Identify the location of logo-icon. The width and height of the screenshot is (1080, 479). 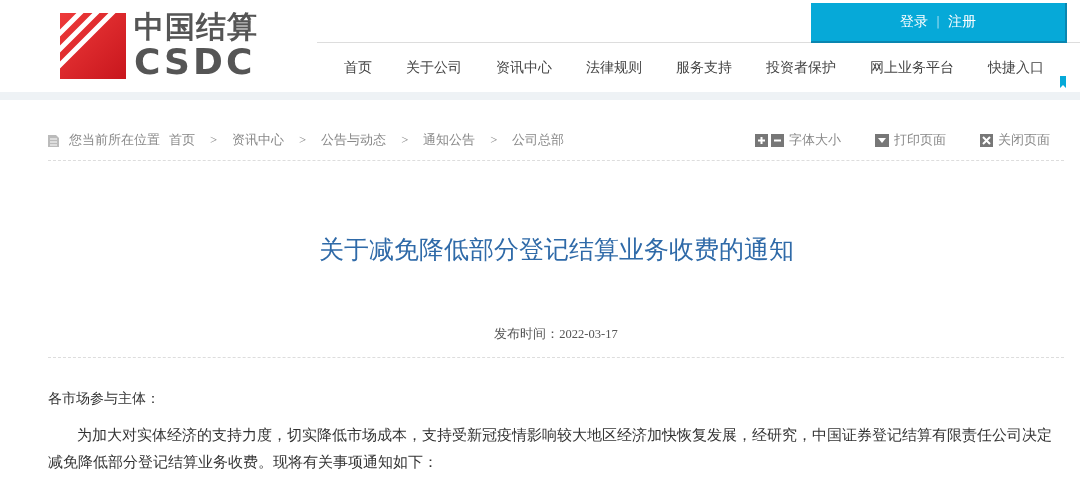
(93, 46).